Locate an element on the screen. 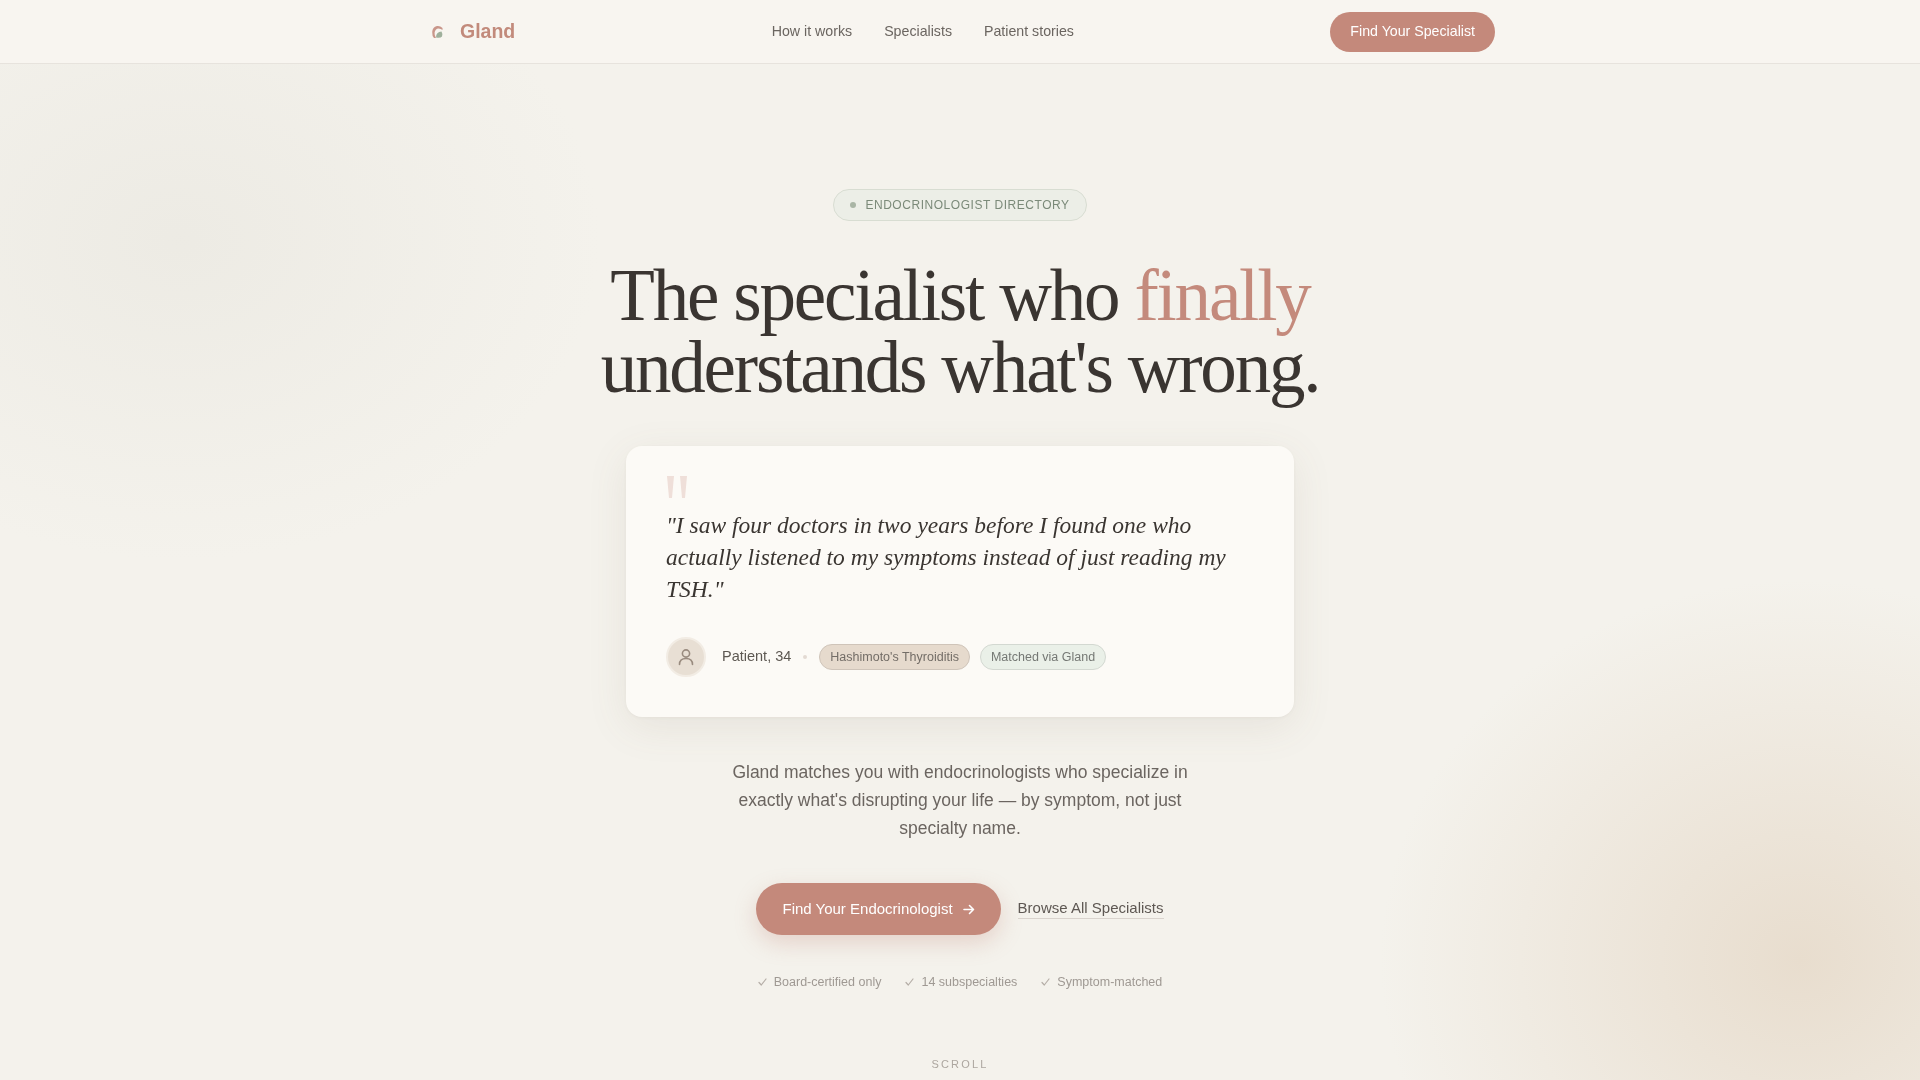 The height and width of the screenshot is (1080, 1920). logo-icon is located at coordinates (437, 31).